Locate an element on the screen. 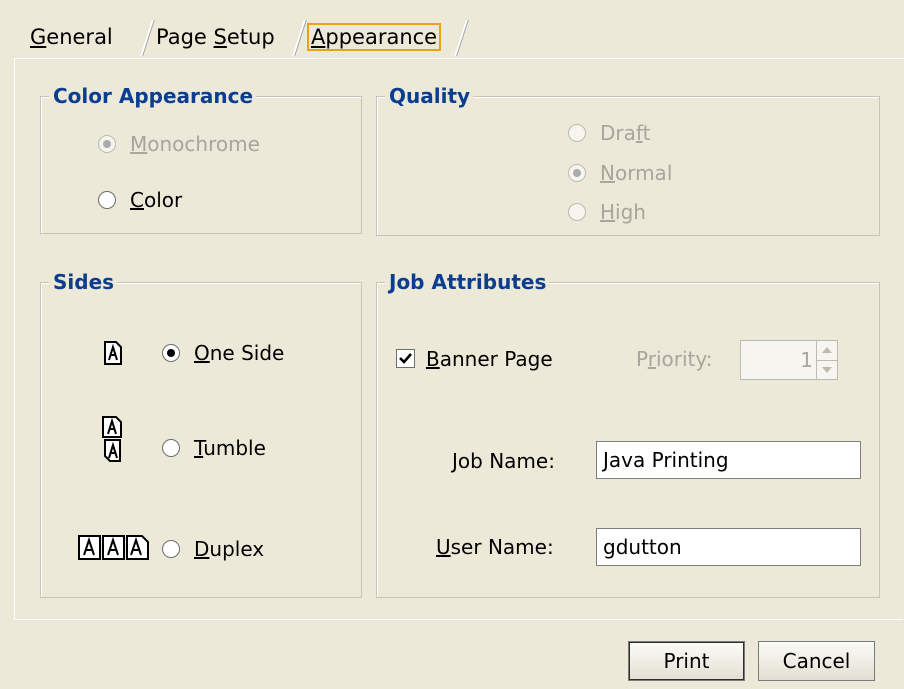  color-label: Color is located at coordinates (156, 200).